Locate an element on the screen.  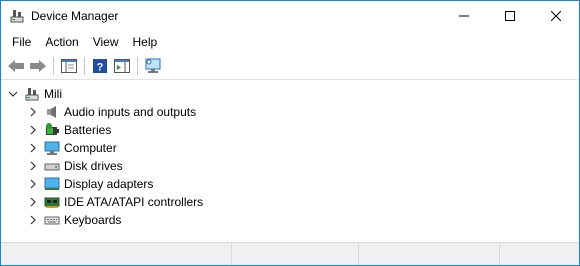
close-button is located at coordinates (556, 16).